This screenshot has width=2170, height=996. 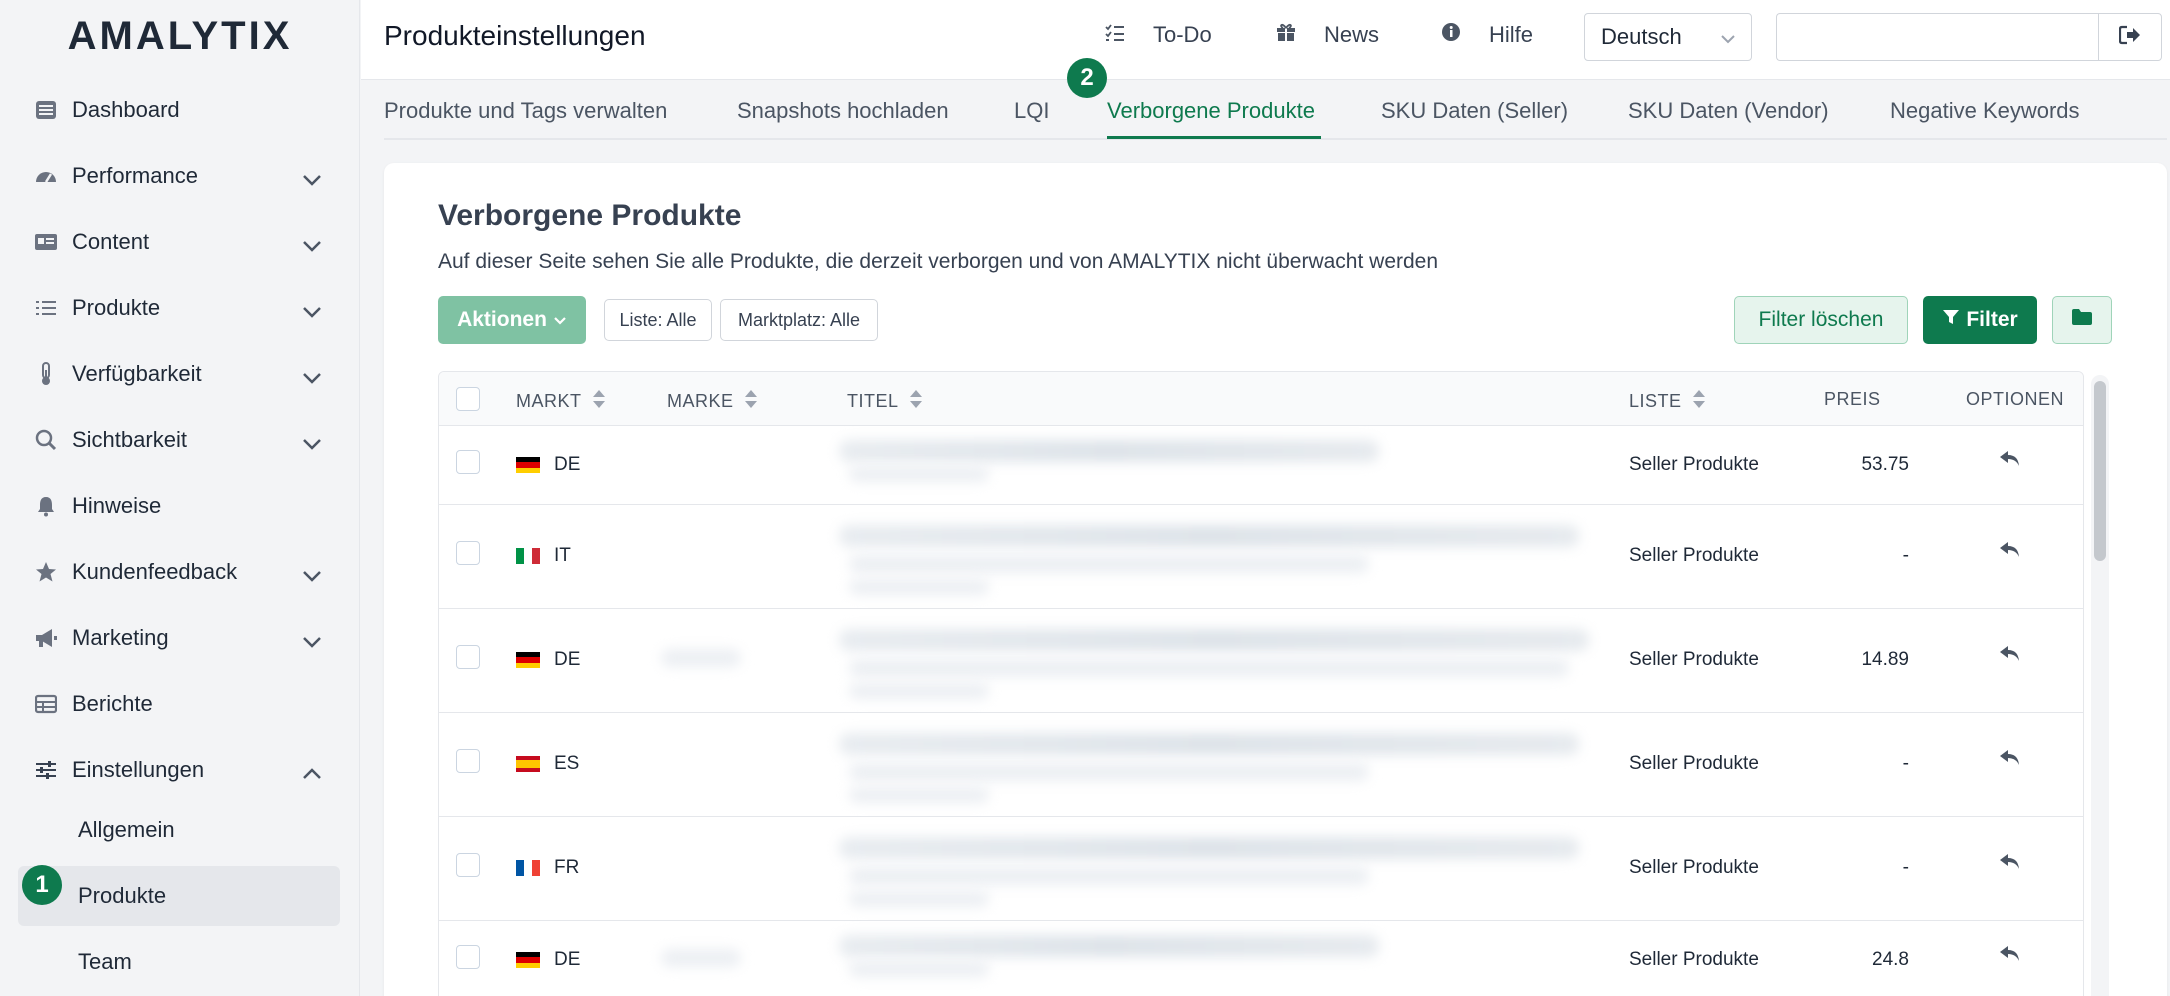 What do you see at coordinates (1211, 111) in the screenshot?
I see `tab-verborgene-produkte: Verborgene Produkte` at bounding box center [1211, 111].